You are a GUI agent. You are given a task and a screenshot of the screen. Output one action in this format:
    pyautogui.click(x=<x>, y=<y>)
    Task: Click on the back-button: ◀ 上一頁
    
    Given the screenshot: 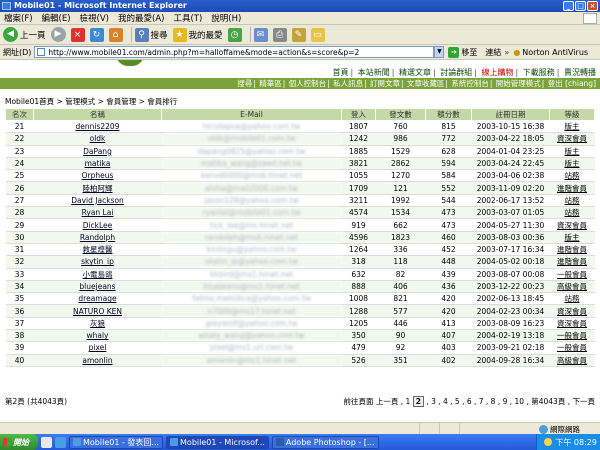 What is the action you would take?
    pyautogui.click(x=24, y=34)
    